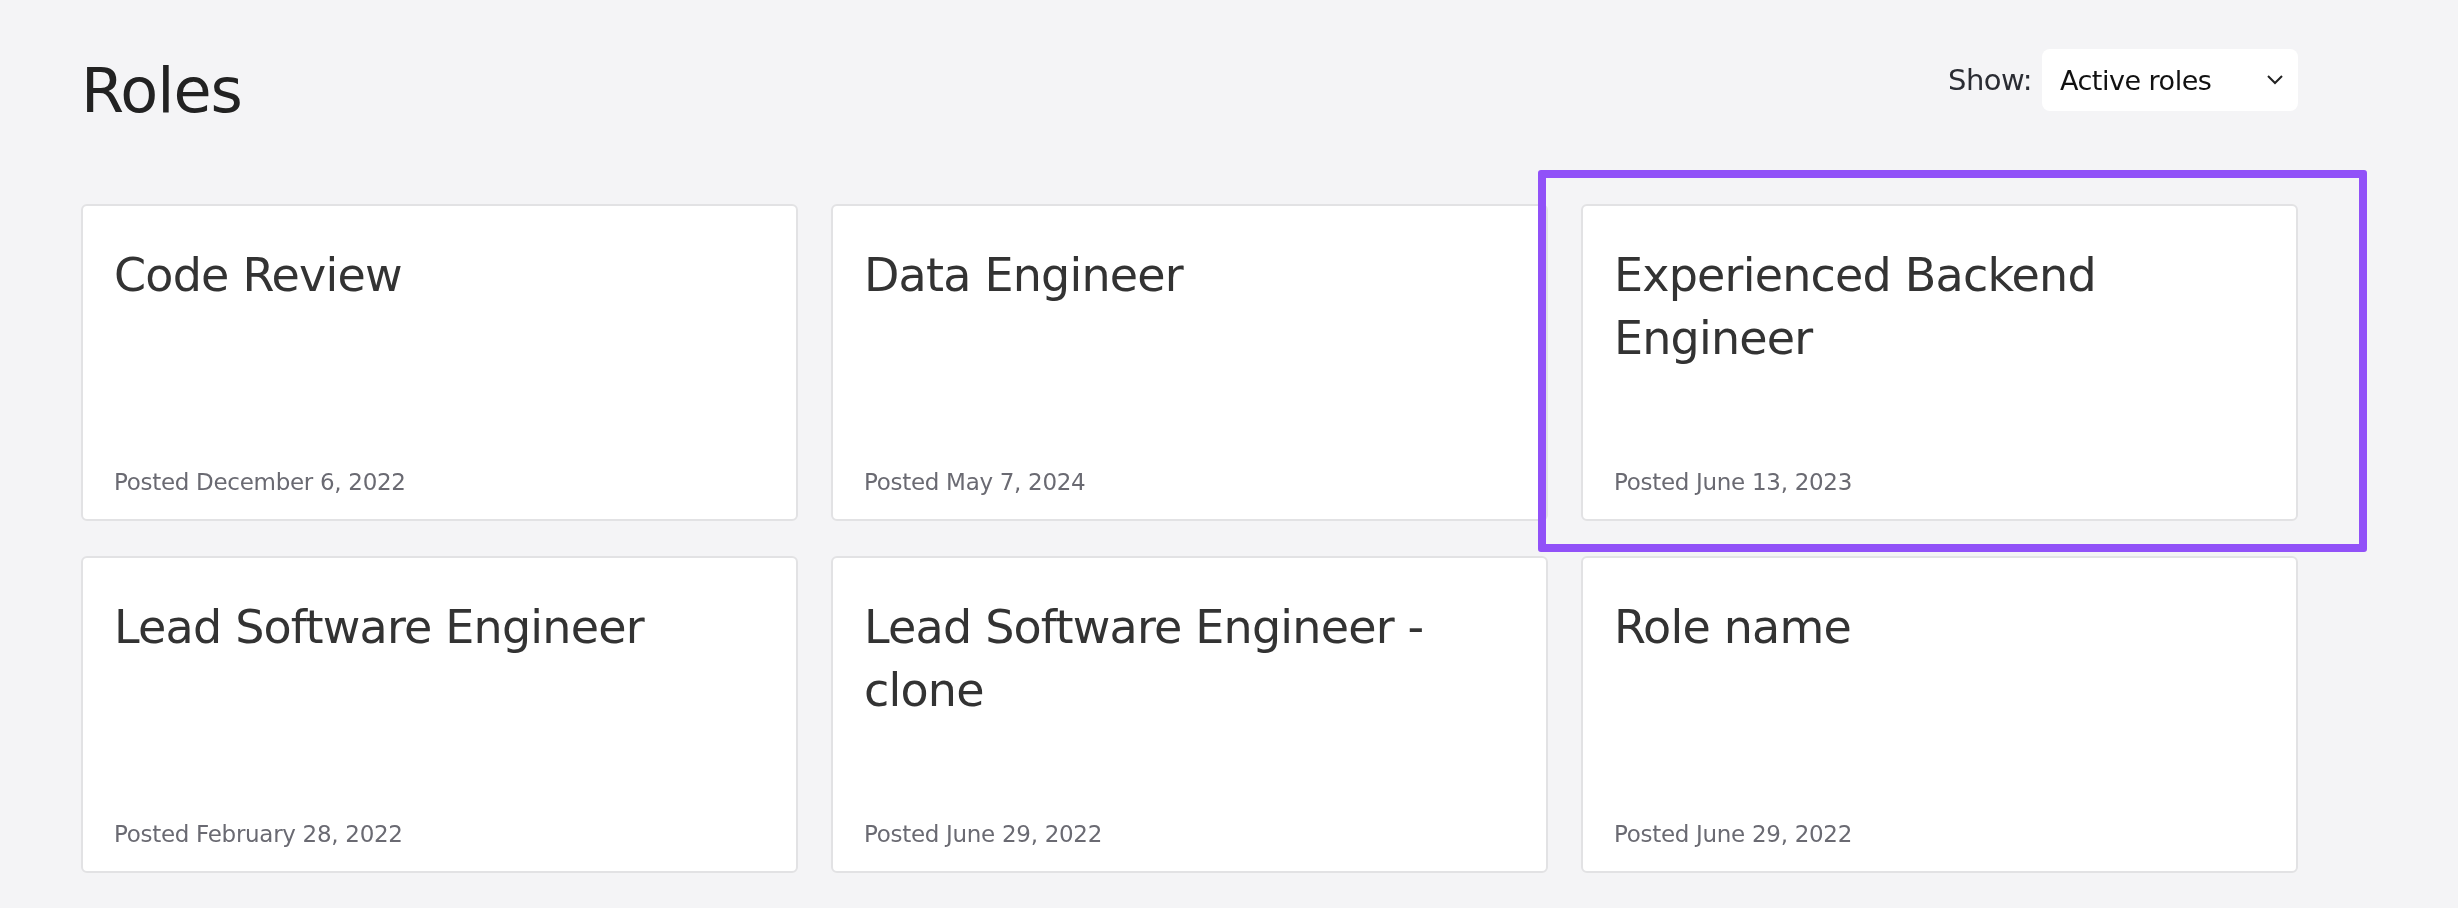  What do you see at coordinates (259, 834) in the screenshot?
I see `posted-date: Posted February 28, 2022` at bounding box center [259, 834].